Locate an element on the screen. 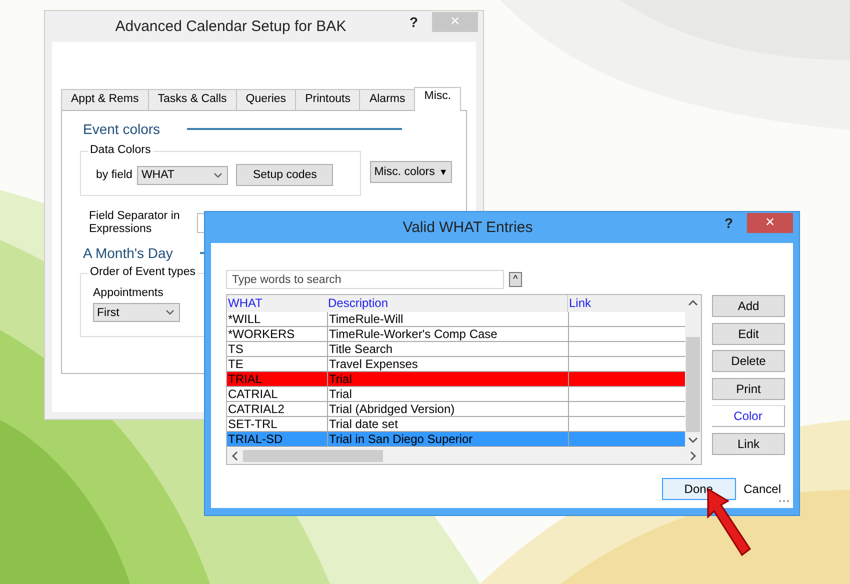 This screenshot has width=850, height=584. setup-codes-button: Setup codes is located at coordinates (285, 175).